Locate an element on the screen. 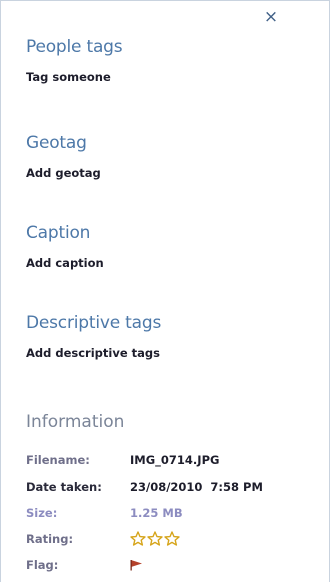 The width and height of the screenshot is (330, 582). descriptive-tags-heading: Descriptive tags is located at coordinates (94, 323).